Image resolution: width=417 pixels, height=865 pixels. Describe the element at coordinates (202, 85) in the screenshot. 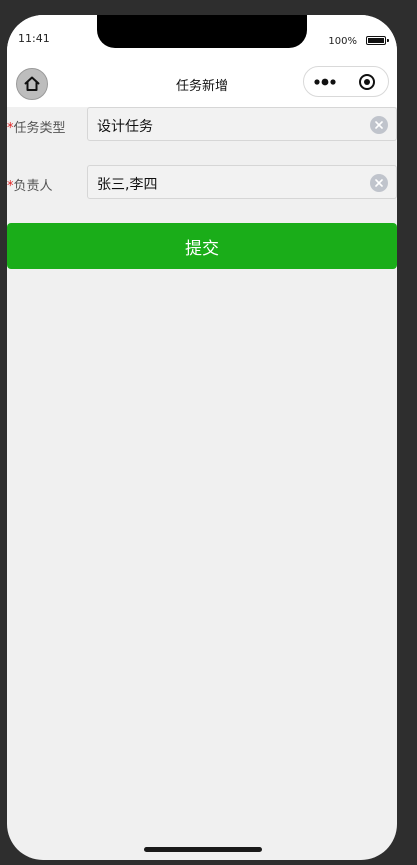

I see `navigation-bar: 任务新增` at that location.